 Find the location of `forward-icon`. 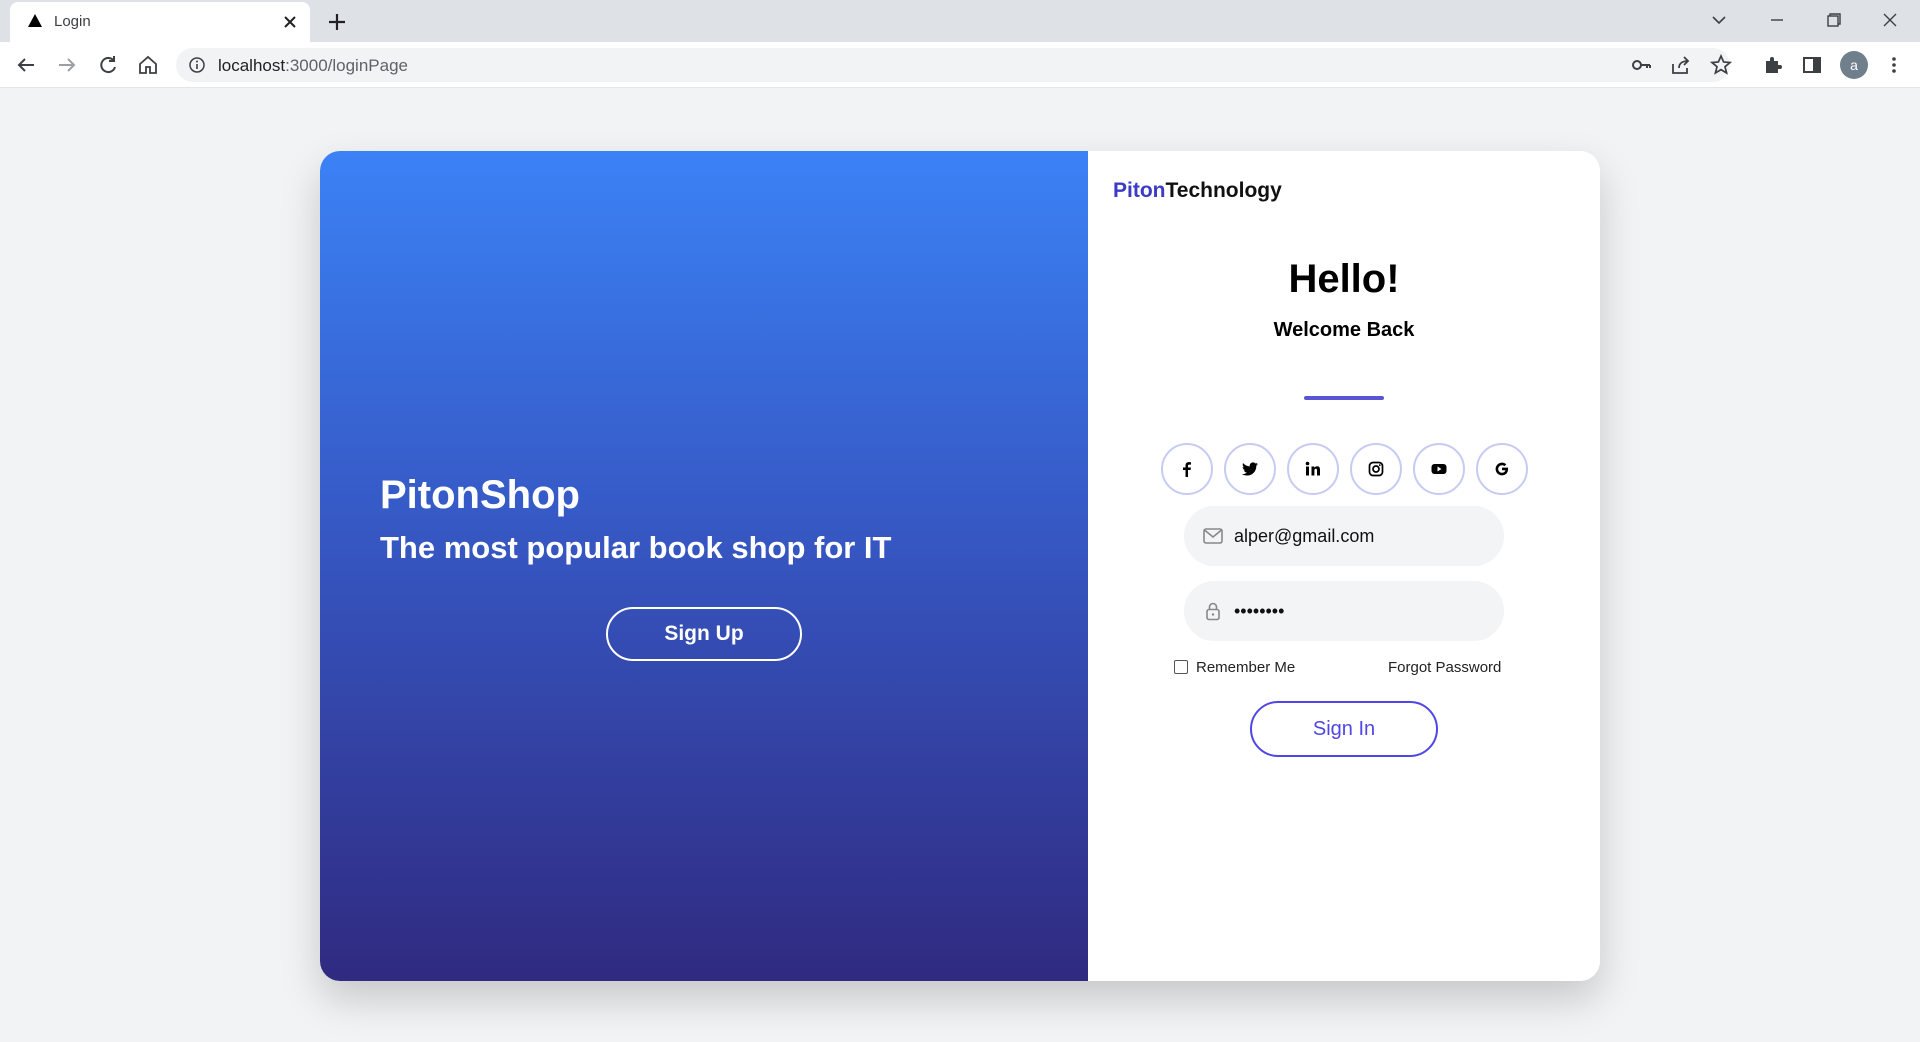

forward-icon is located at coordinates (67, 65).